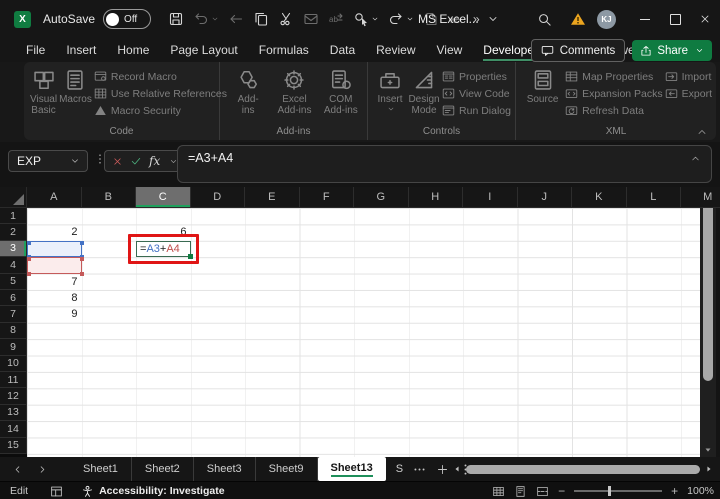 Image resolution: width=720 pixels, height=499 pixels. Describe the element at coordinates (450, 50) in the screenshot. I see `tab-view: View` at that location.